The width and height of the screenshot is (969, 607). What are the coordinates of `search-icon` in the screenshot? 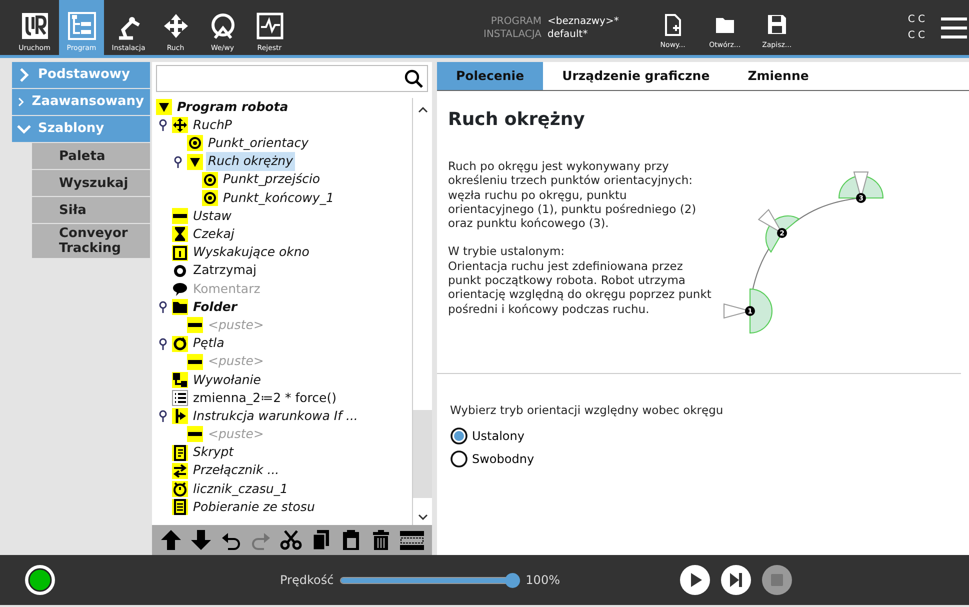 It's located at (414, 78).